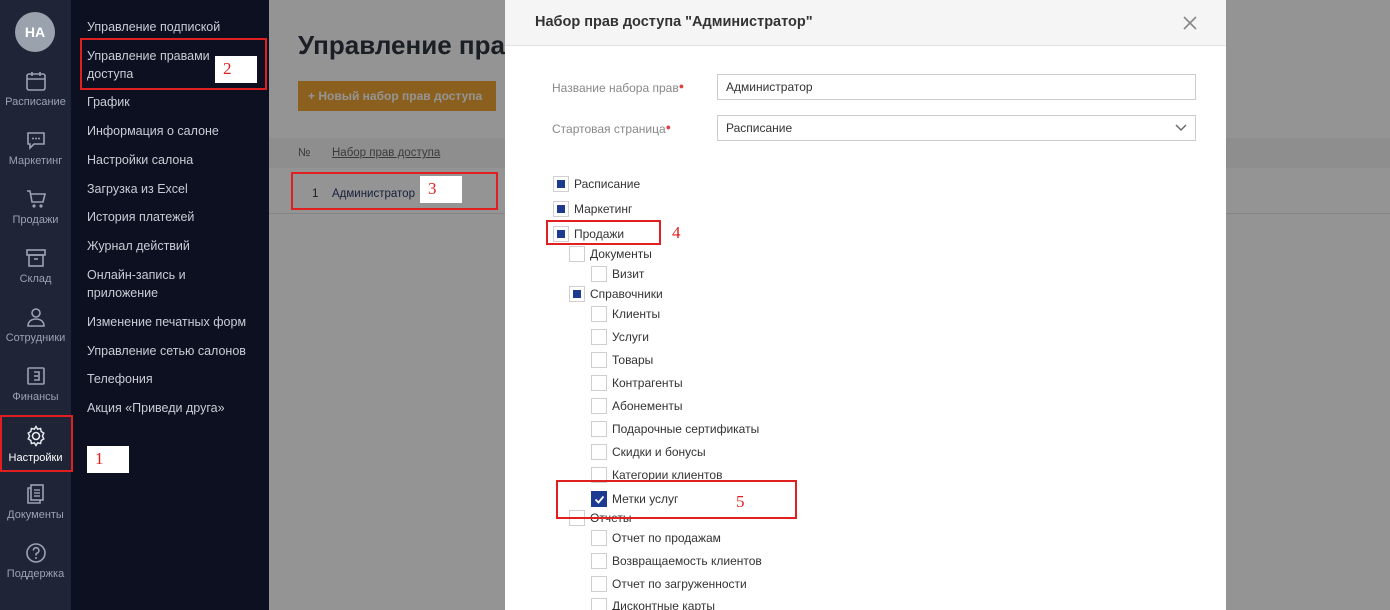 Image resolution: width=1390 pixels, height=610 pixels. I want to click on perm-contractors: Контрагенты, so click(637, 383).